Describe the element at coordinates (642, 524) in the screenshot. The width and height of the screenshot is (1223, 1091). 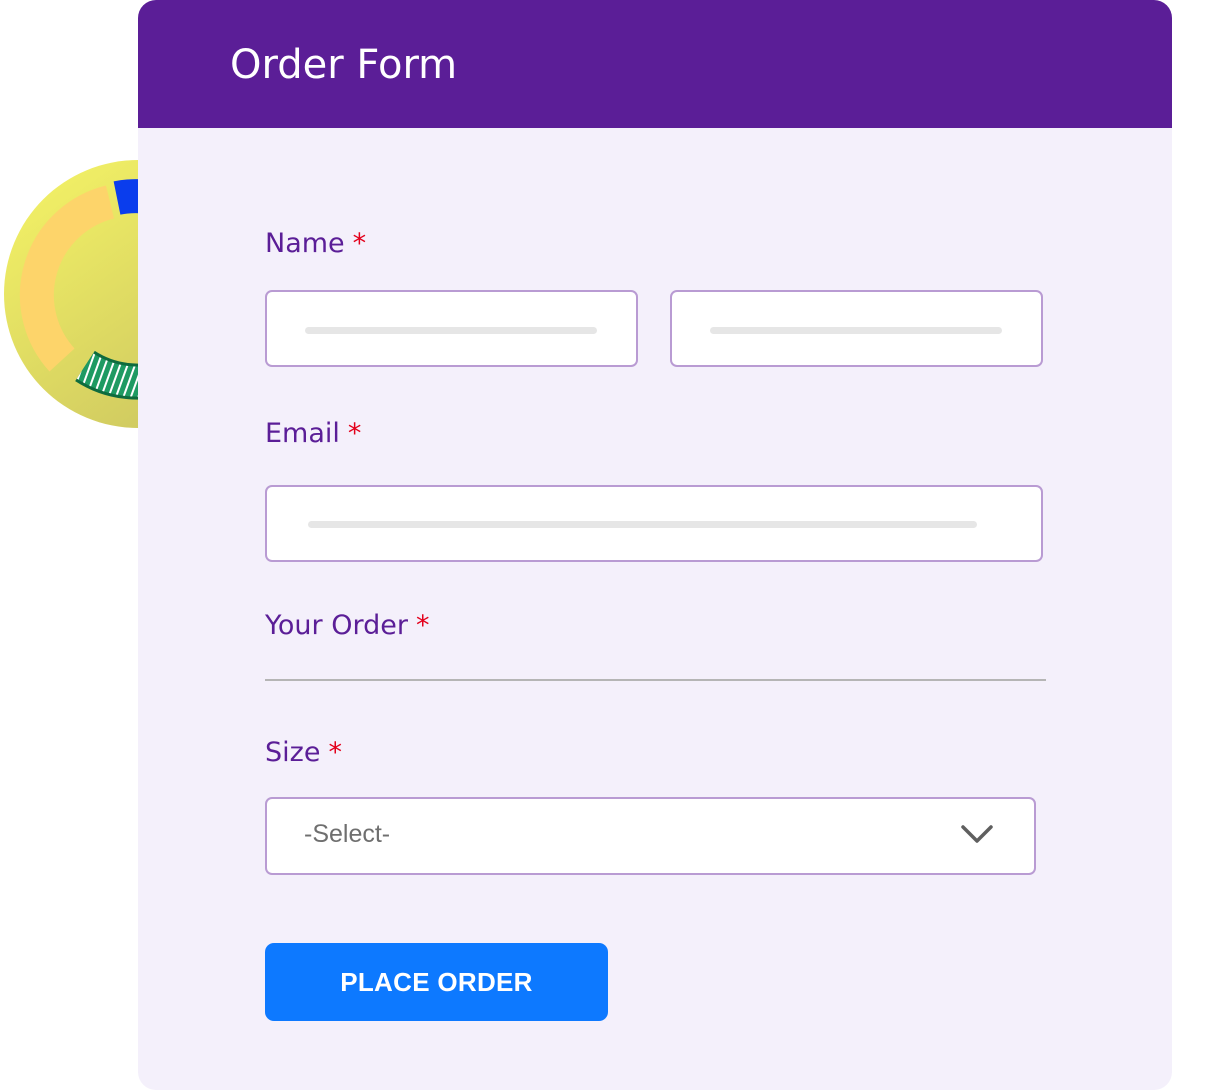
I see `email-placeholder-line` at that location.